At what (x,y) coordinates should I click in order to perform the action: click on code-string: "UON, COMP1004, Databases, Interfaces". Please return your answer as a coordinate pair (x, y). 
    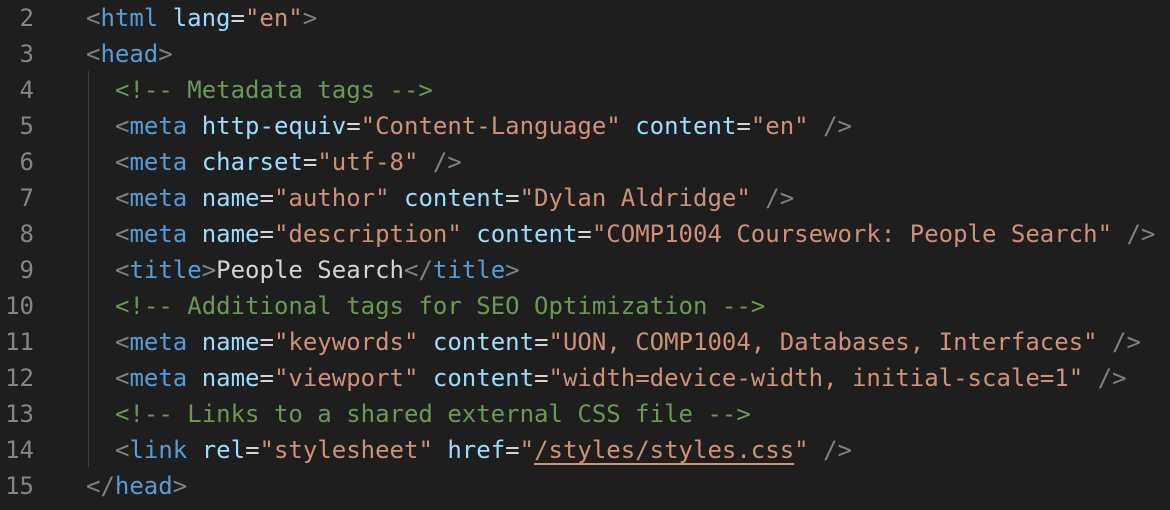
    Looking at the image, I should click on (823, 342).